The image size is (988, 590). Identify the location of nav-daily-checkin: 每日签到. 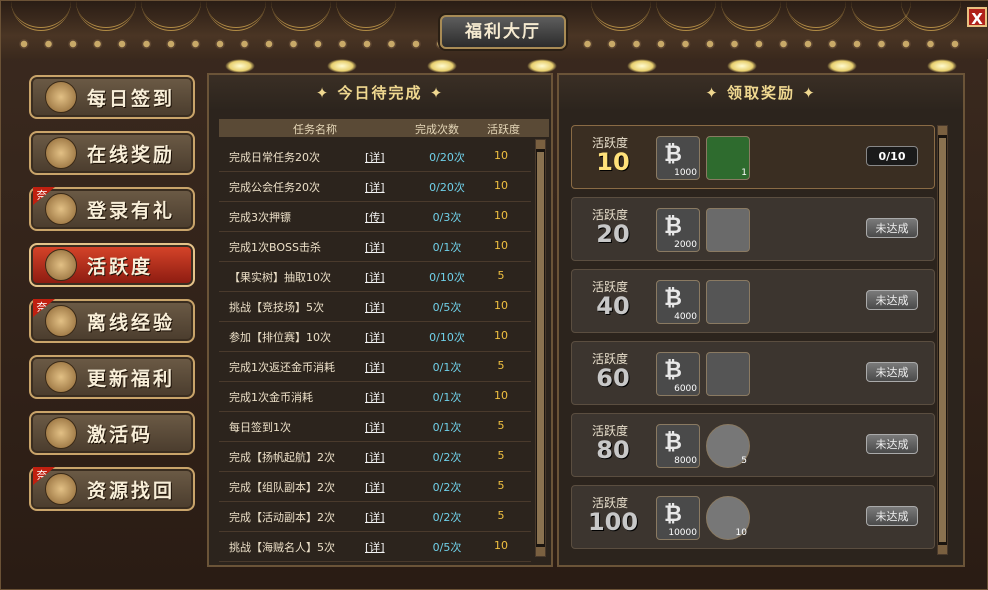
(112, 97).